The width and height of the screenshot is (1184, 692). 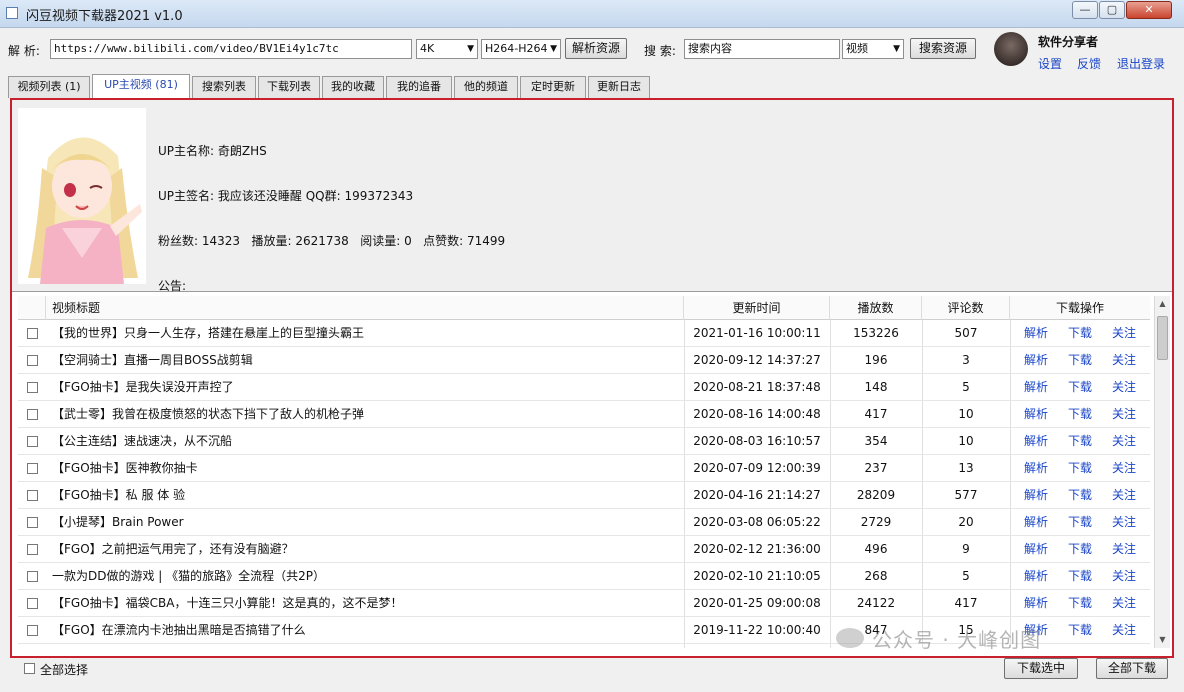 I want to click on settings-link: 设置, so click(x=1050, y=63).